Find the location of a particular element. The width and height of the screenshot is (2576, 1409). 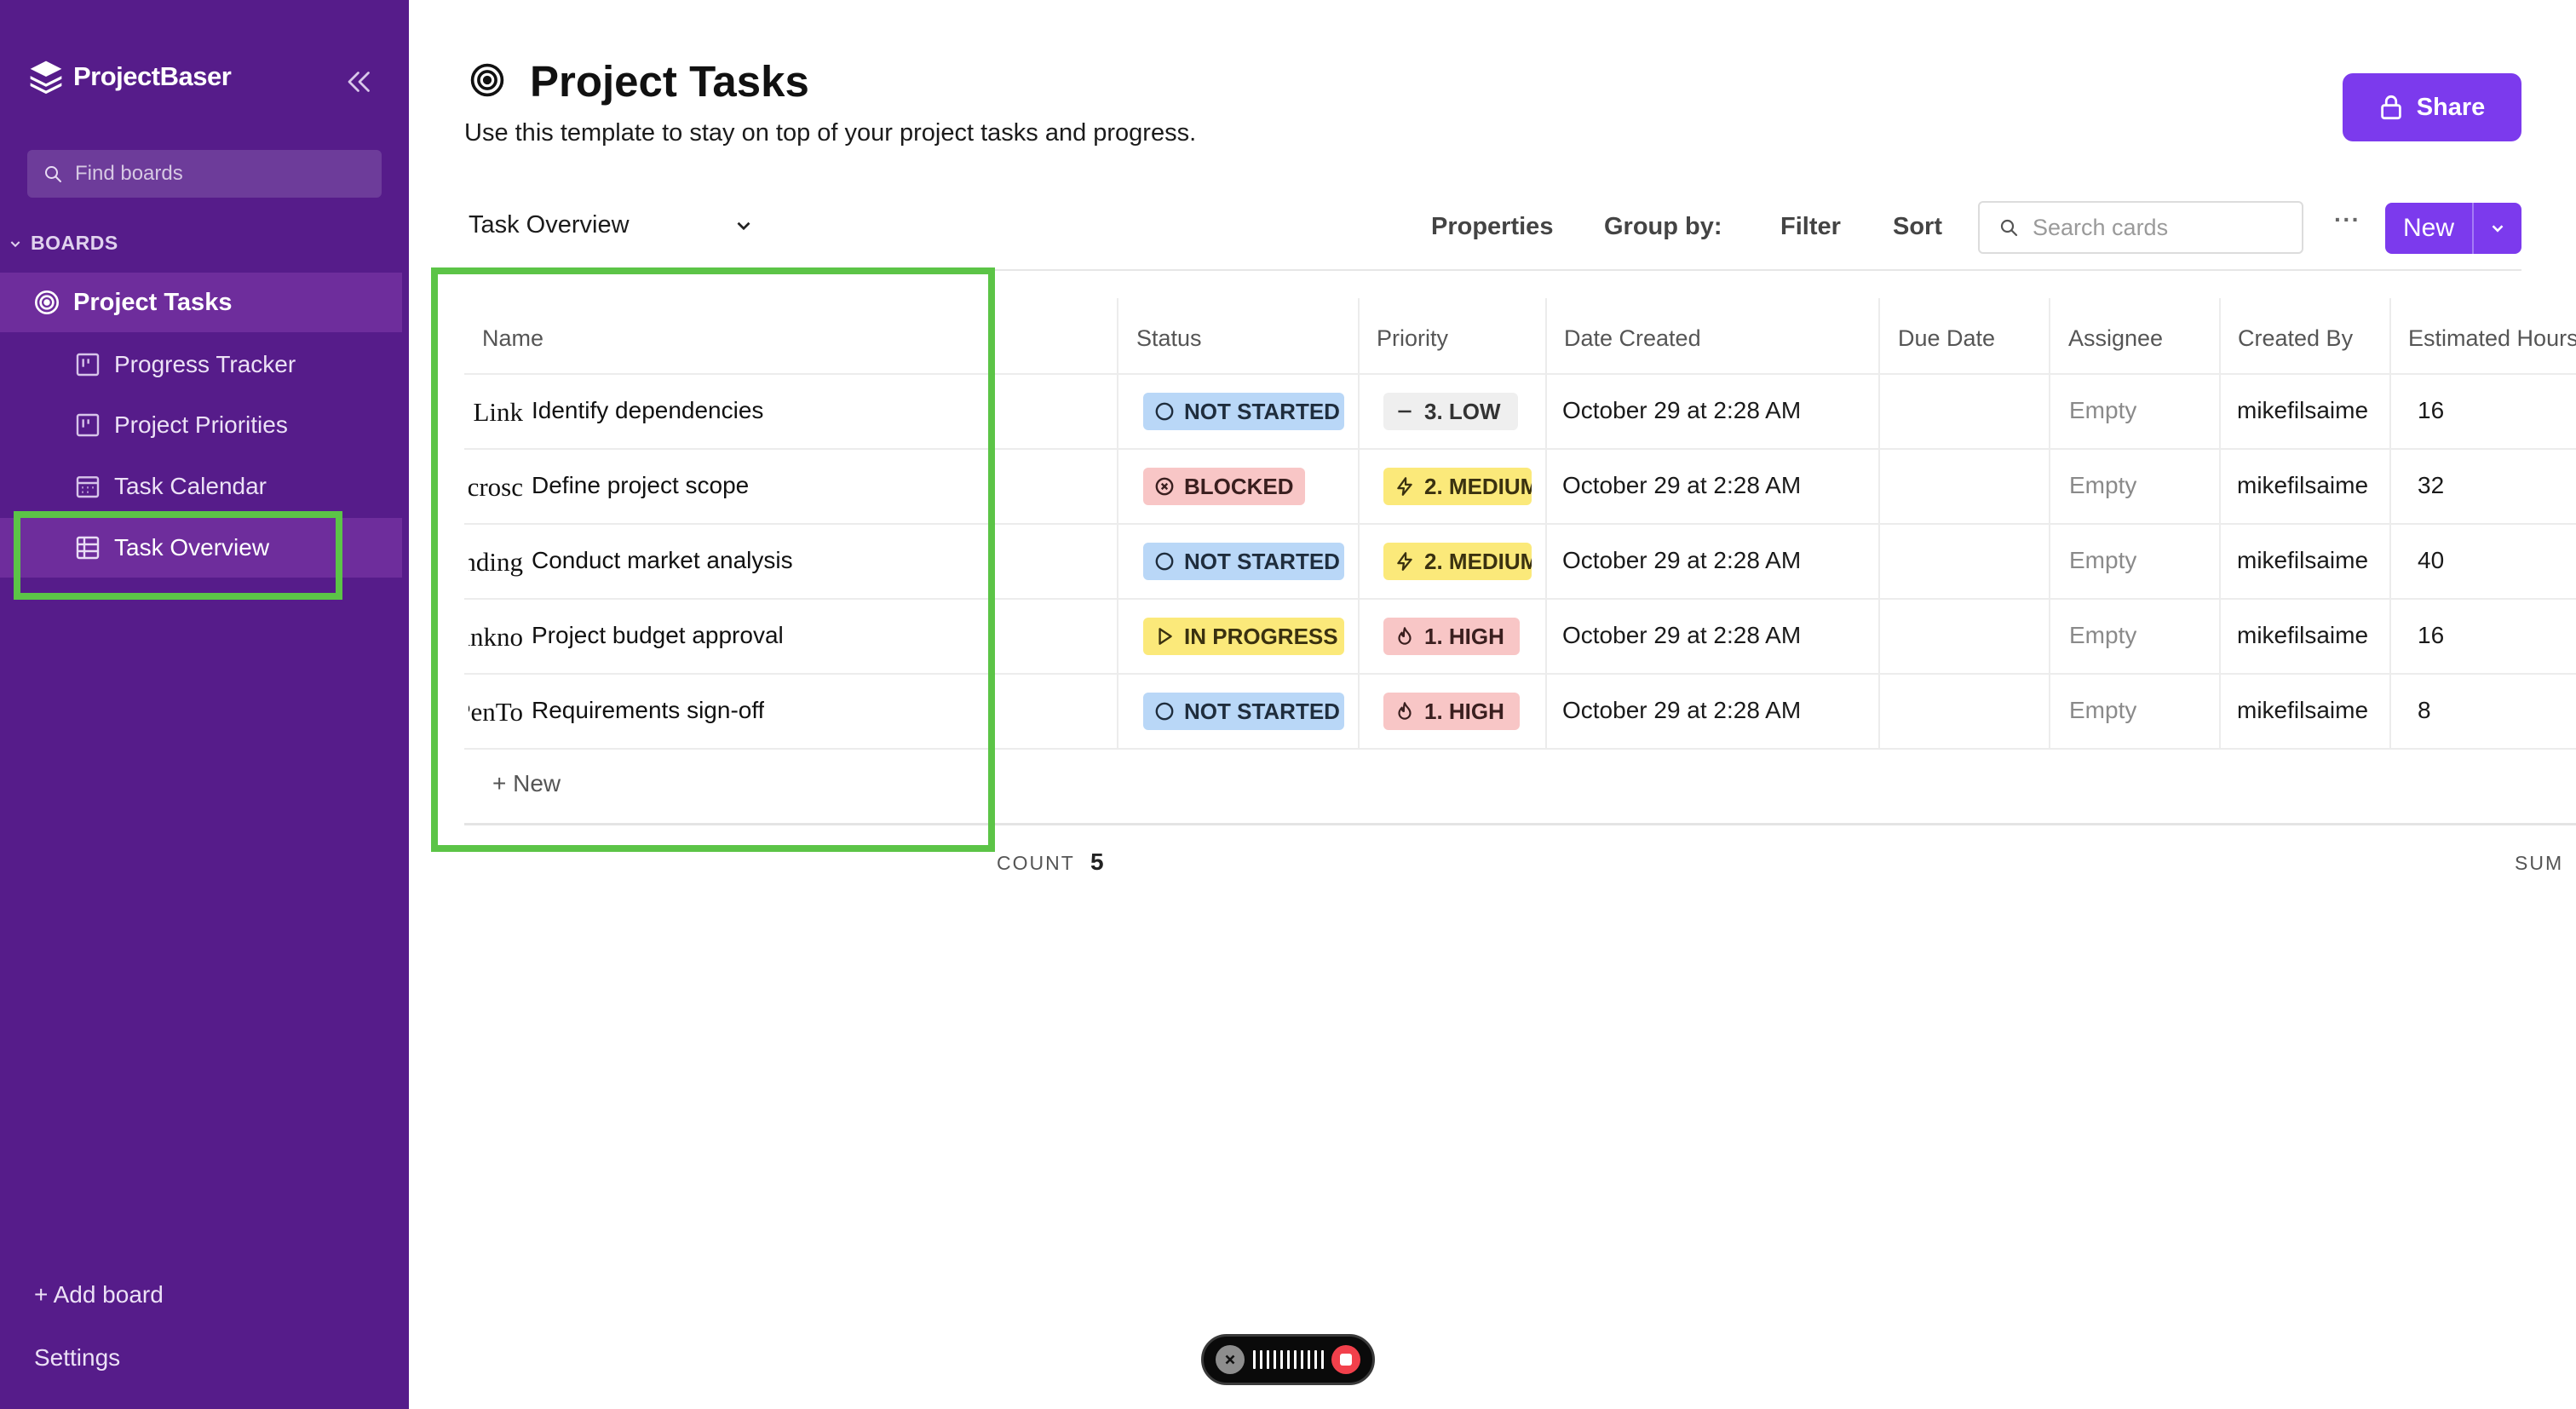

column-header-estimated-hours: Estimated Hours is located at coordinates (2492, 338).